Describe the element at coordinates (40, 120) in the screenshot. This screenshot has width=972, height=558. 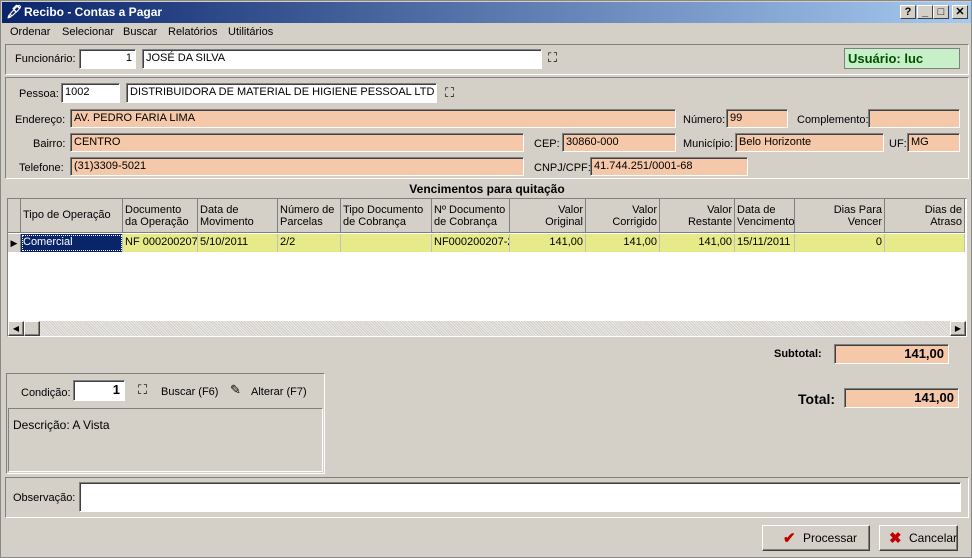
I see `endereco-label: Endereço:` at that location.